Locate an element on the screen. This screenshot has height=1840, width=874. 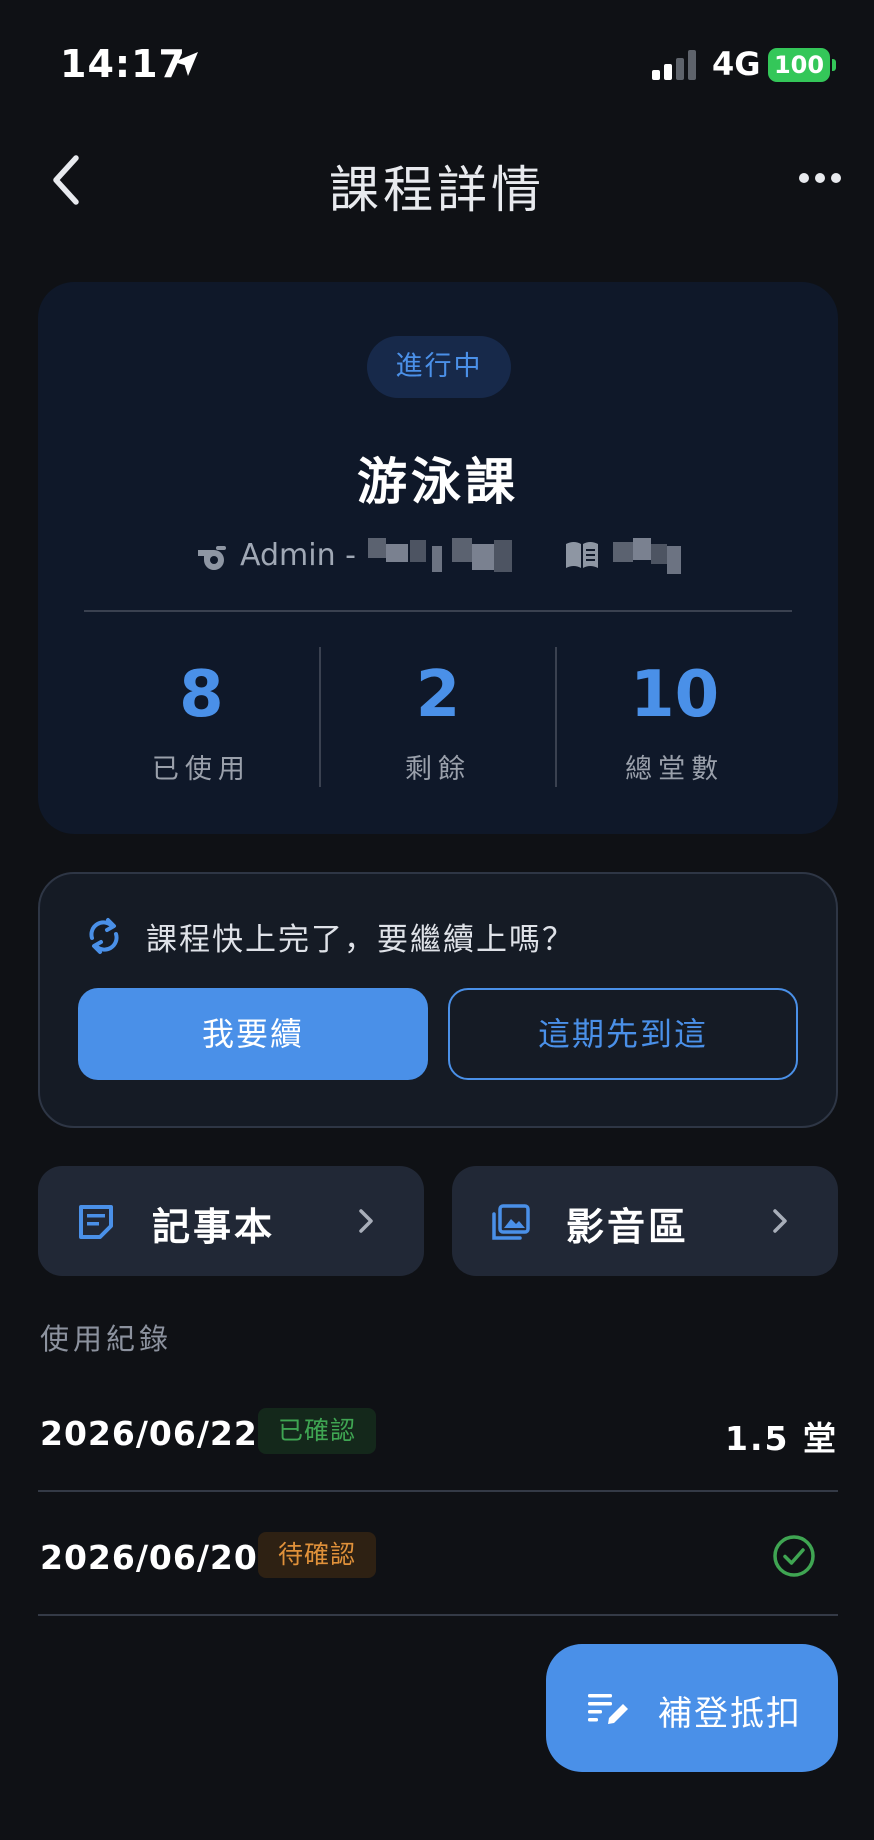
renew-prompt: 課程快上完了，要繼續上嗎？ is located at coordinates (360, 940).